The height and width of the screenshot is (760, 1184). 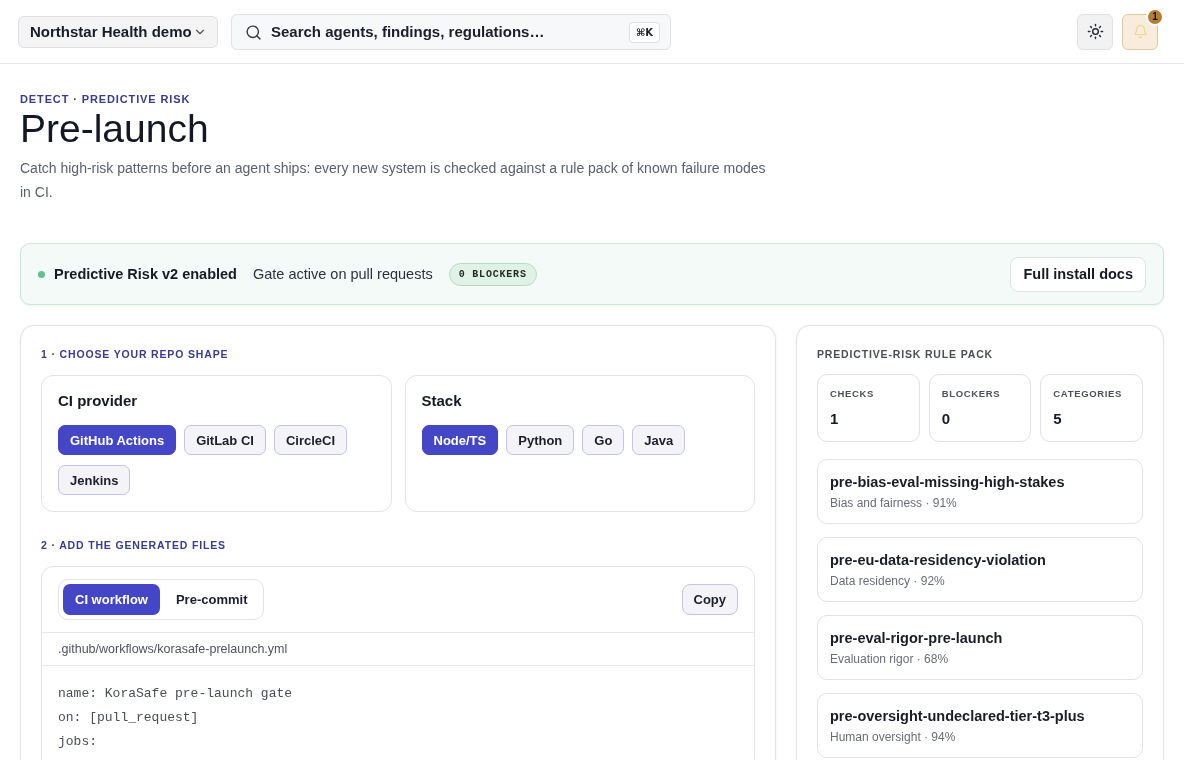 I want to click on rule-name: pre-oversight-undeclared-tier-t3-plus, so click(x=957, y=716).